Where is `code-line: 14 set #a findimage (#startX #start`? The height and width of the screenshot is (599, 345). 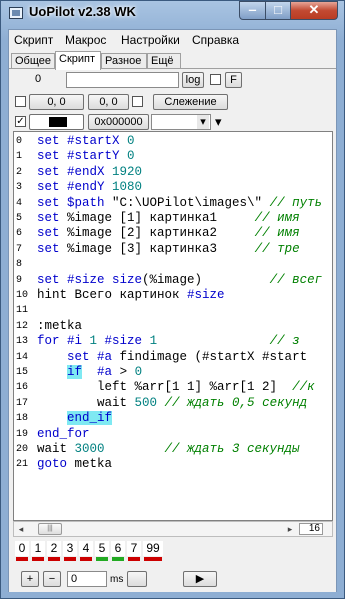 code-line: 14 set #a findimage (#startX #start is located at coordinates (169, 357).